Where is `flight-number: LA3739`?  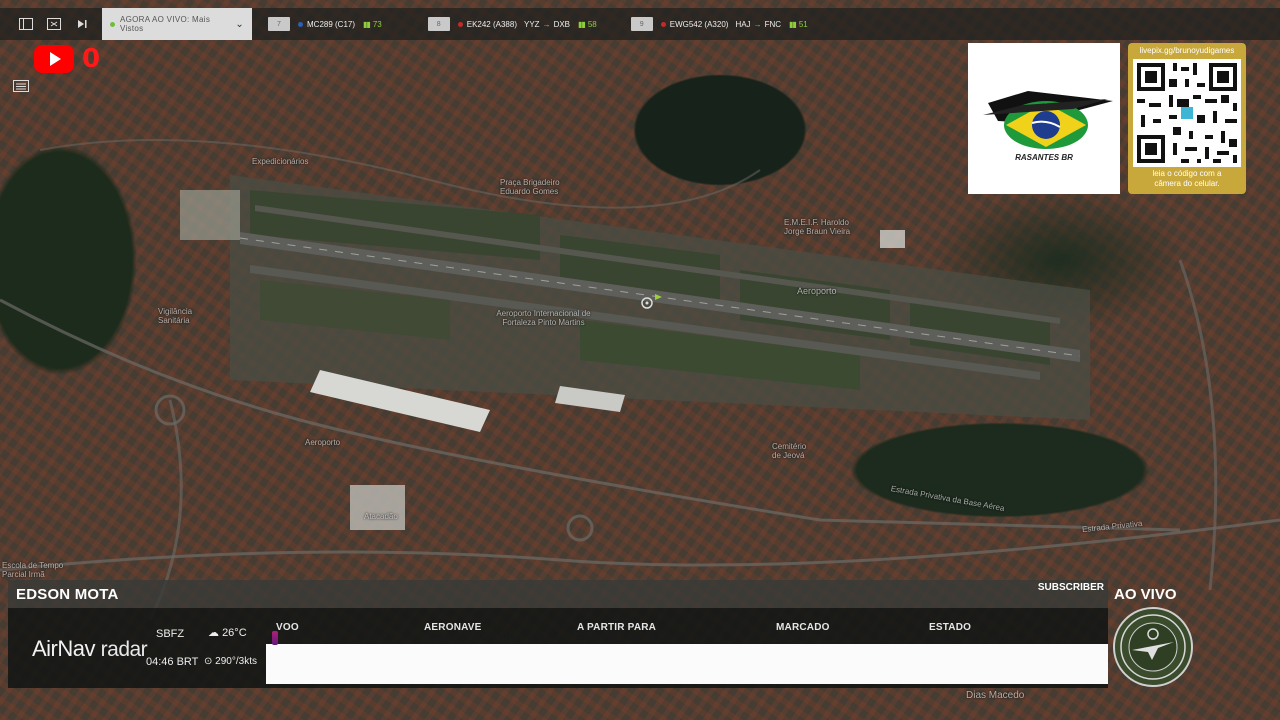 flight-number: LA3739 is located at coordinates (312, 637).